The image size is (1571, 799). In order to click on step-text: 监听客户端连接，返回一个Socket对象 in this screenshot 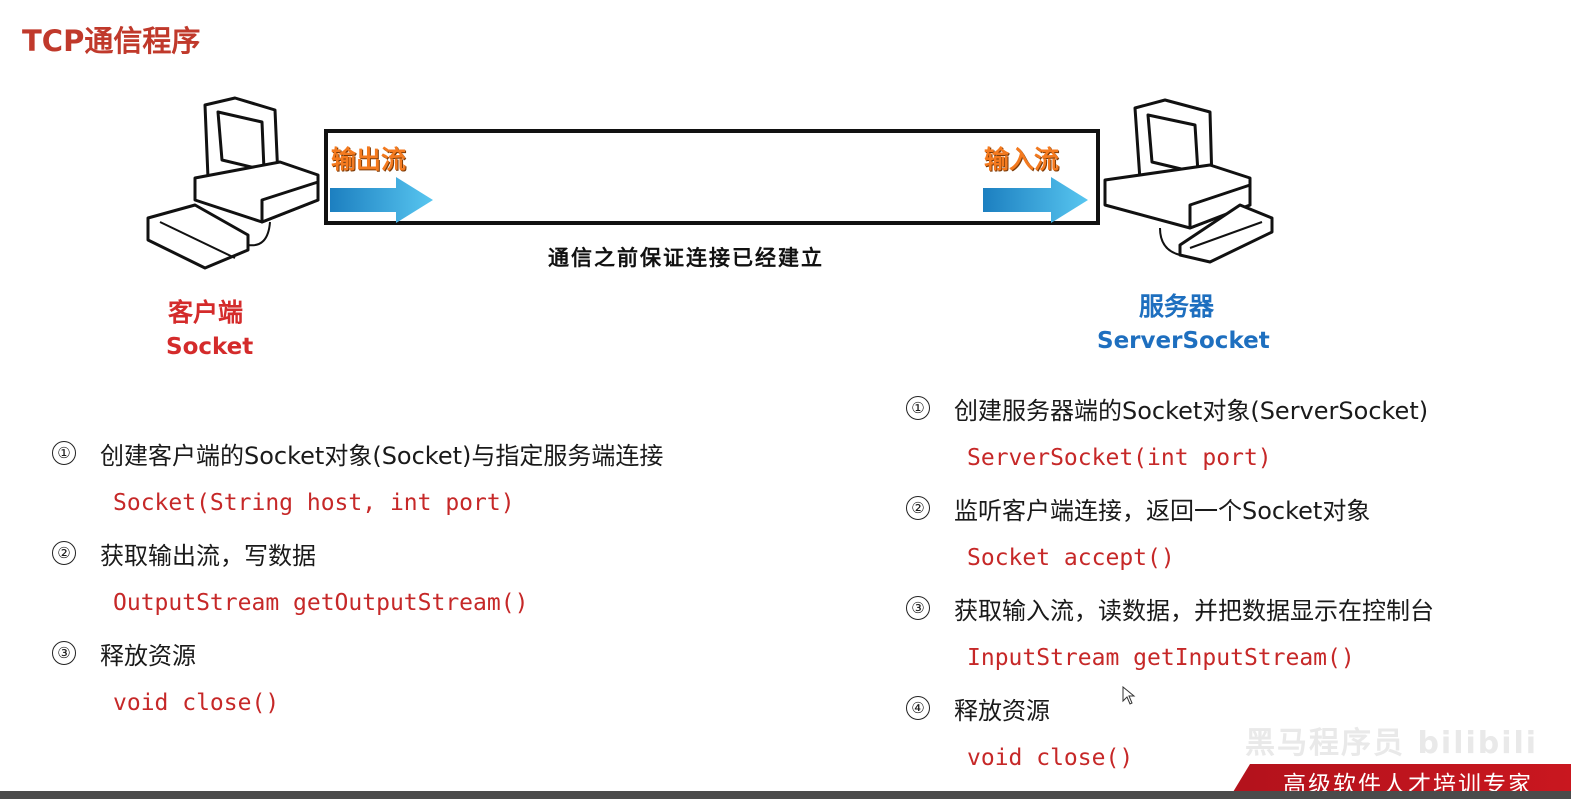, I will do `click(1162, 510)`.